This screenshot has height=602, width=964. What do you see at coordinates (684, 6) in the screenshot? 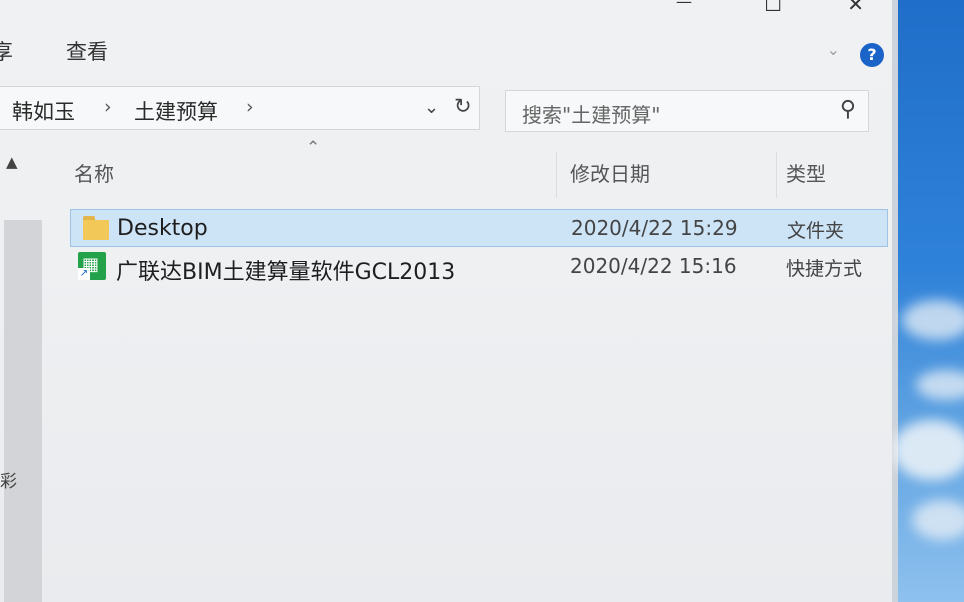
I see `minimize-button: —` at bounding box center [684, 6].